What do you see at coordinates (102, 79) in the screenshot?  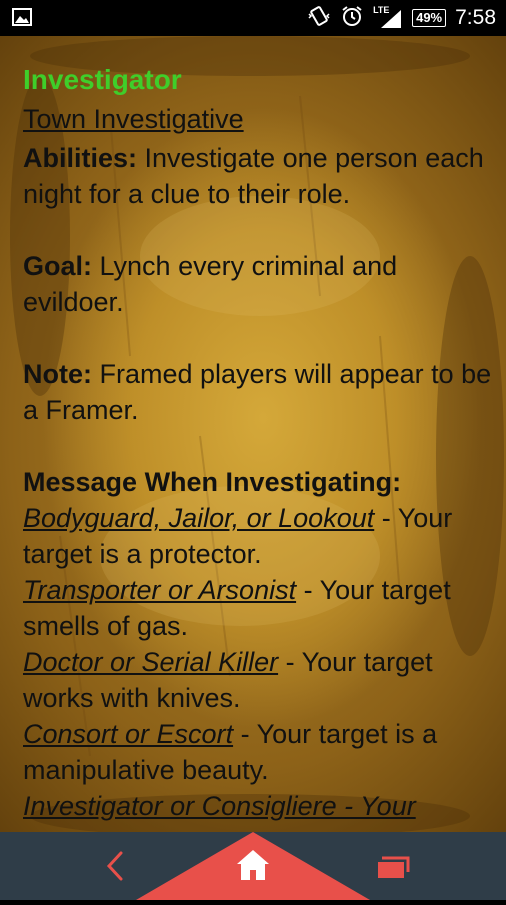 I see `role-name: Investigator` at bounding box center [102, 79].